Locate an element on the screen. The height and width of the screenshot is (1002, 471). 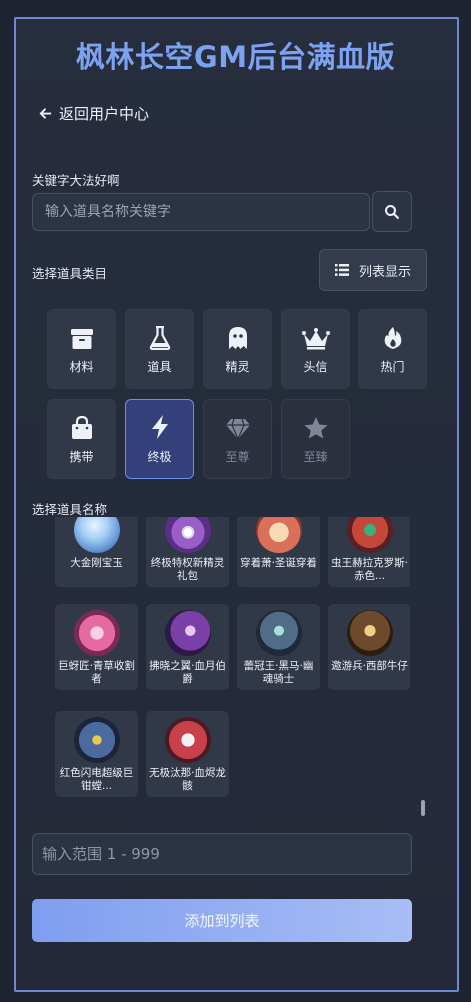
gem-icon is located at coordinates (238, 427).